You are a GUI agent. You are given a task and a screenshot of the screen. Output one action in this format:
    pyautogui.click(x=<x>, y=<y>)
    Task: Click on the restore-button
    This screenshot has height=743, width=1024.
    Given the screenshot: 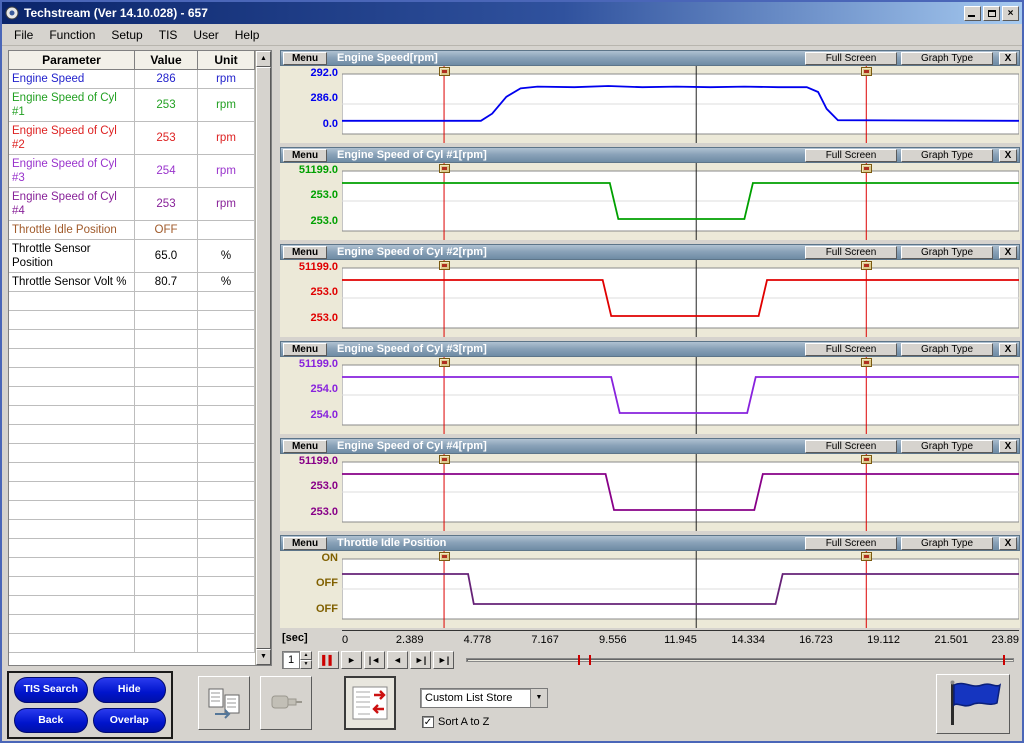 What is the action you would take?
    pyautogui.click(x=991, y=13)
    